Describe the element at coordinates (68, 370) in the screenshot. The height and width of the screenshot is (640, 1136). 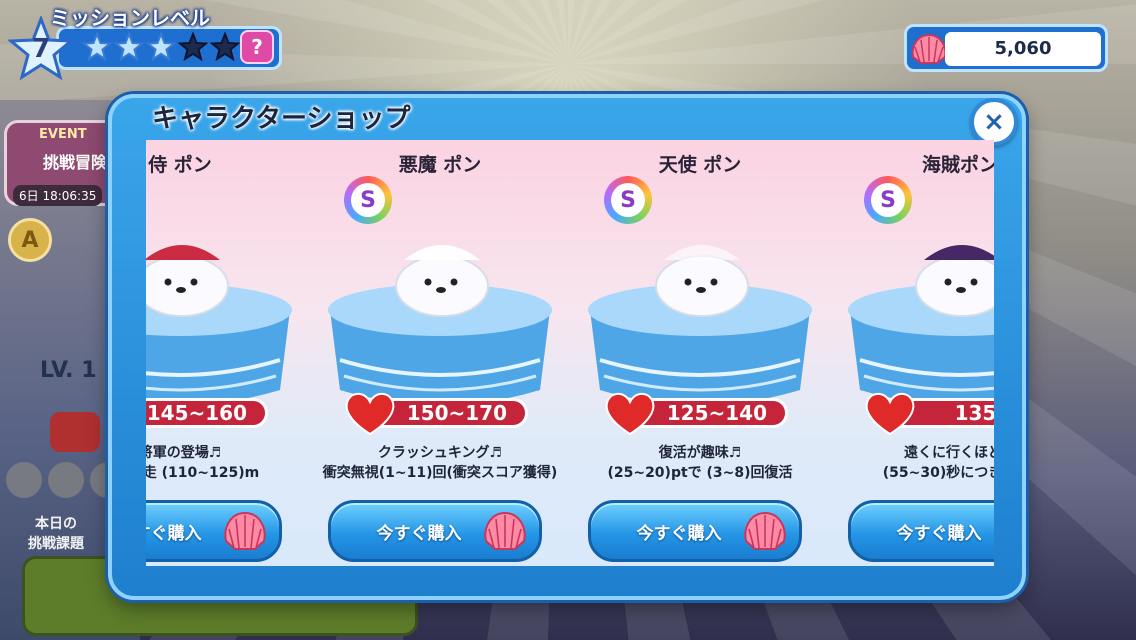
I see `player-level: LV. 1` at that location.